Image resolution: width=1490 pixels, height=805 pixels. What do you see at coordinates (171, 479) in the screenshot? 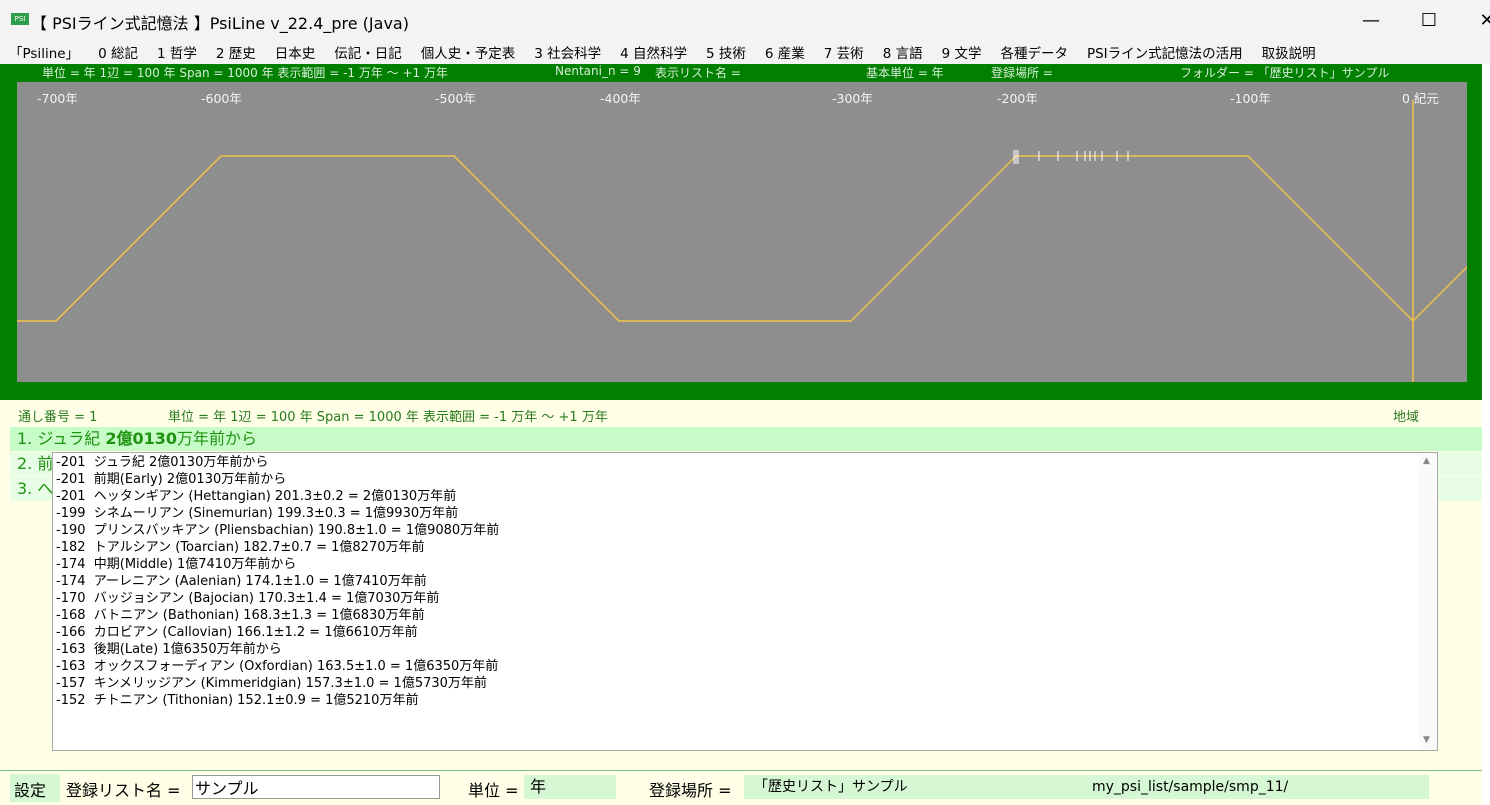
I see `list-item: -201 前期(Early) 2億0130万年前から` at bounding box center [171, 479].